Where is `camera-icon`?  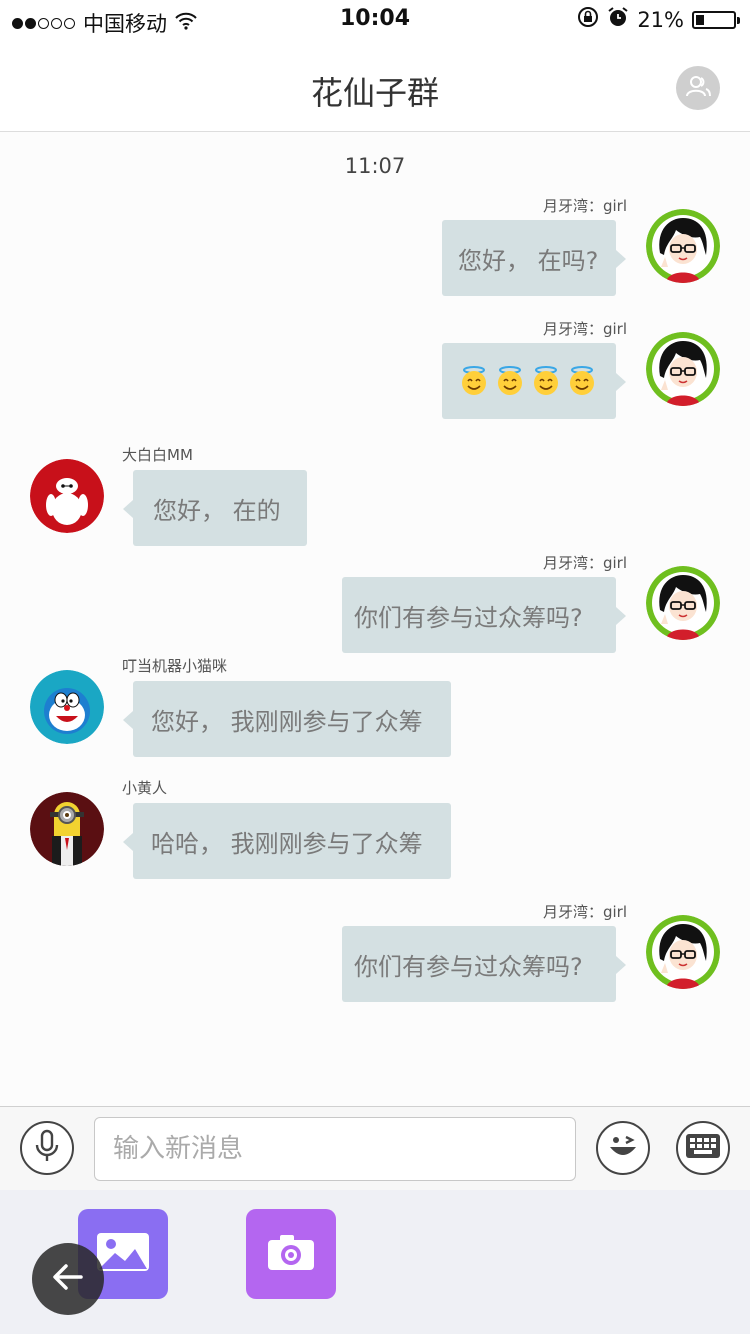
camera-icon is located at coordinates (291, 1254).